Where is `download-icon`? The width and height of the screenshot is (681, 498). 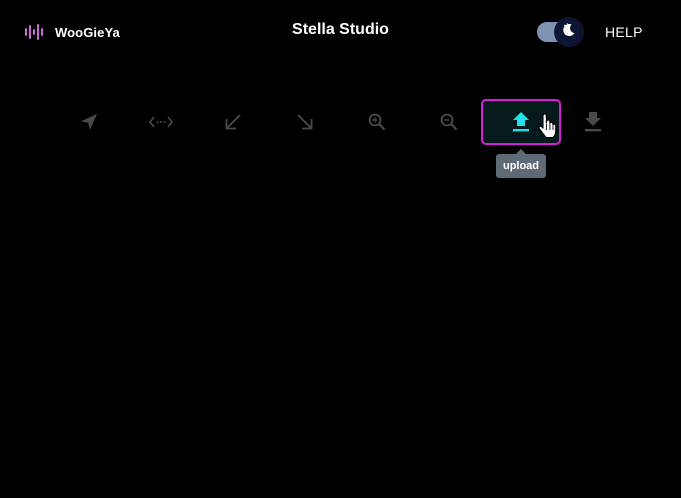
download-icon is located at coordinates (593, 122).